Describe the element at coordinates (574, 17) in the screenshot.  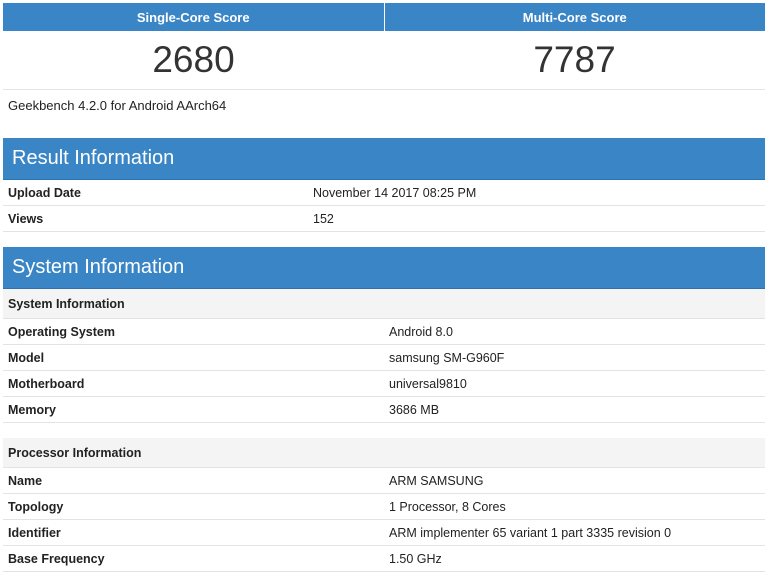
I see `multi-core-score-label: Multi-Core Score` at that location.